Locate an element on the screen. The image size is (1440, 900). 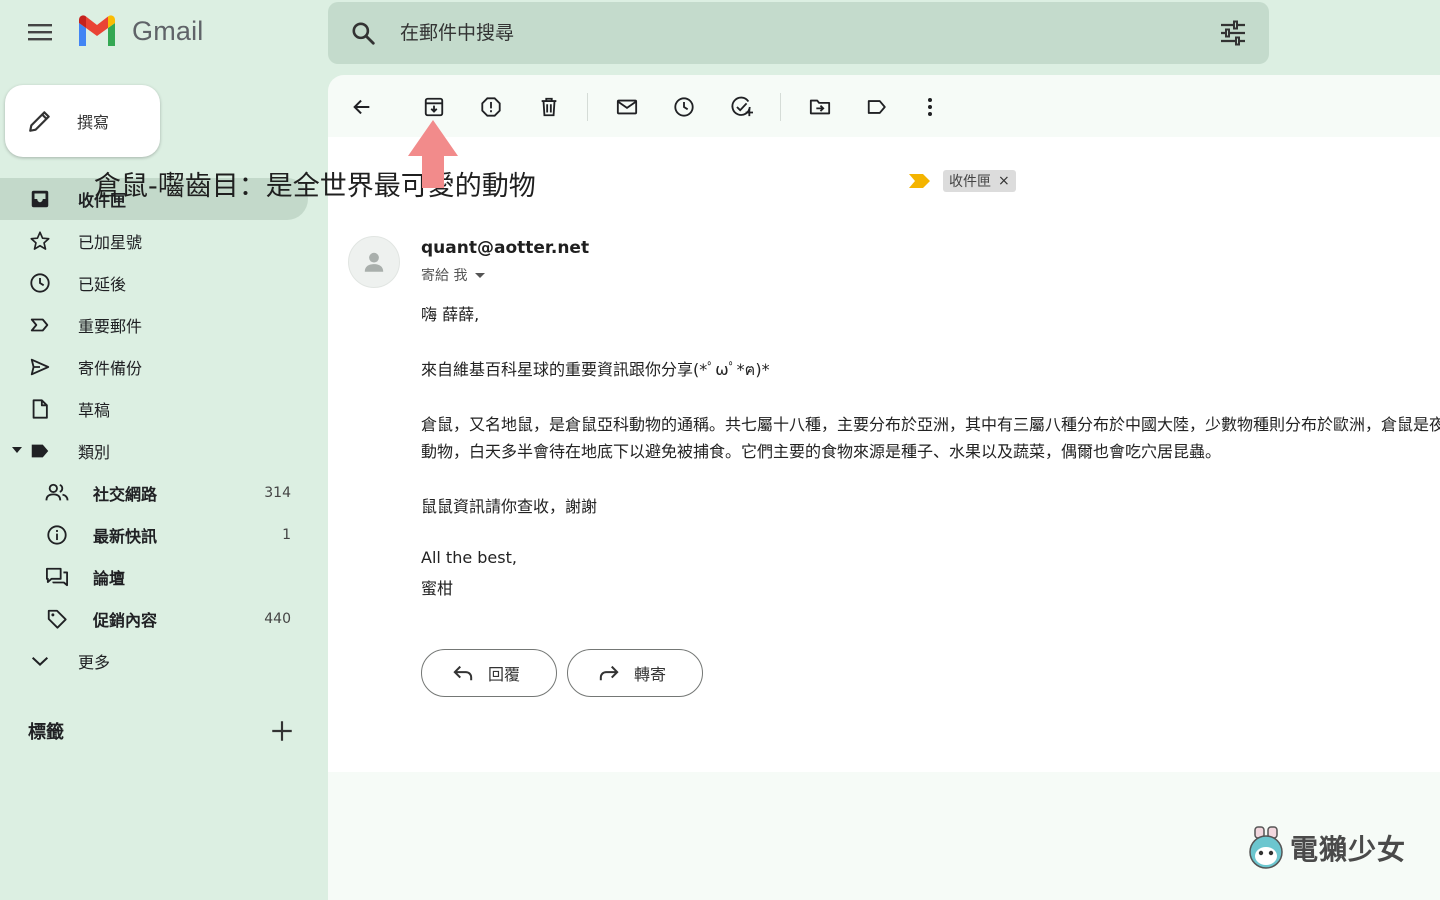
sidebar-item-starred: 已加星號 is located at coordinates (154, 241).